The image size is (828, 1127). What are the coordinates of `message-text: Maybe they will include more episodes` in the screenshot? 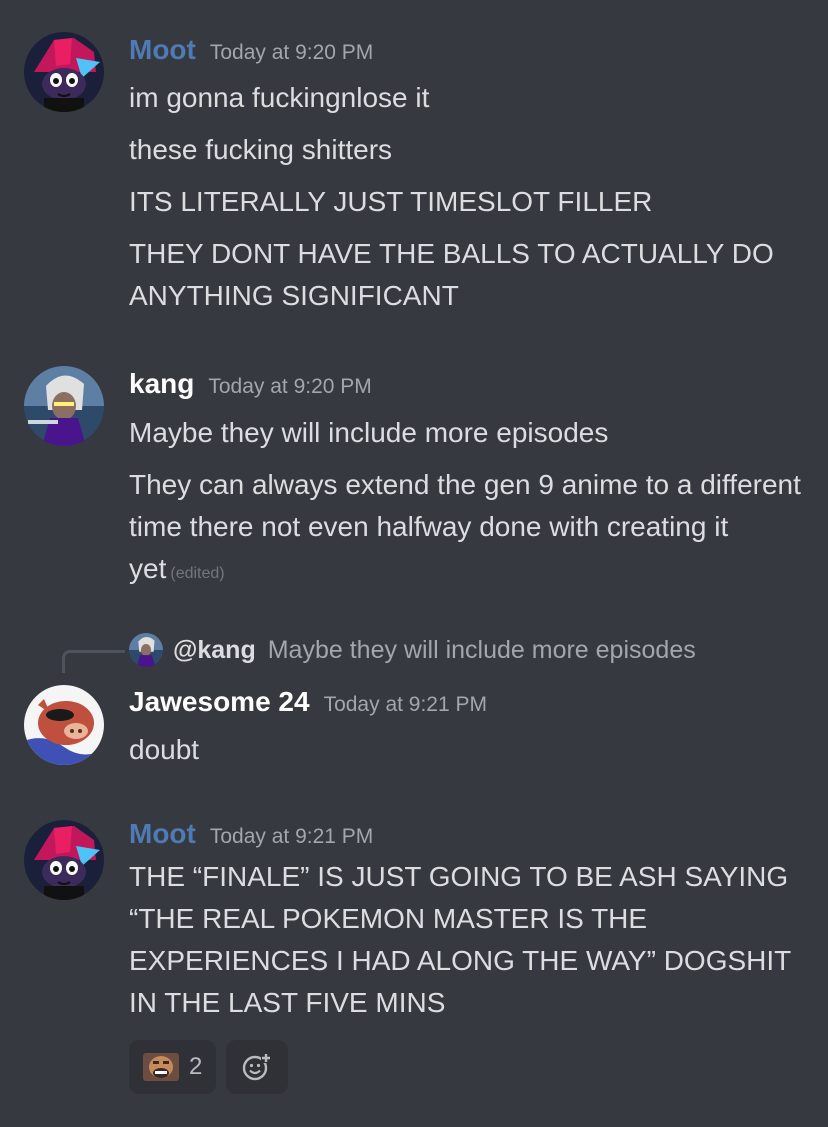 It's located at (369, 432).